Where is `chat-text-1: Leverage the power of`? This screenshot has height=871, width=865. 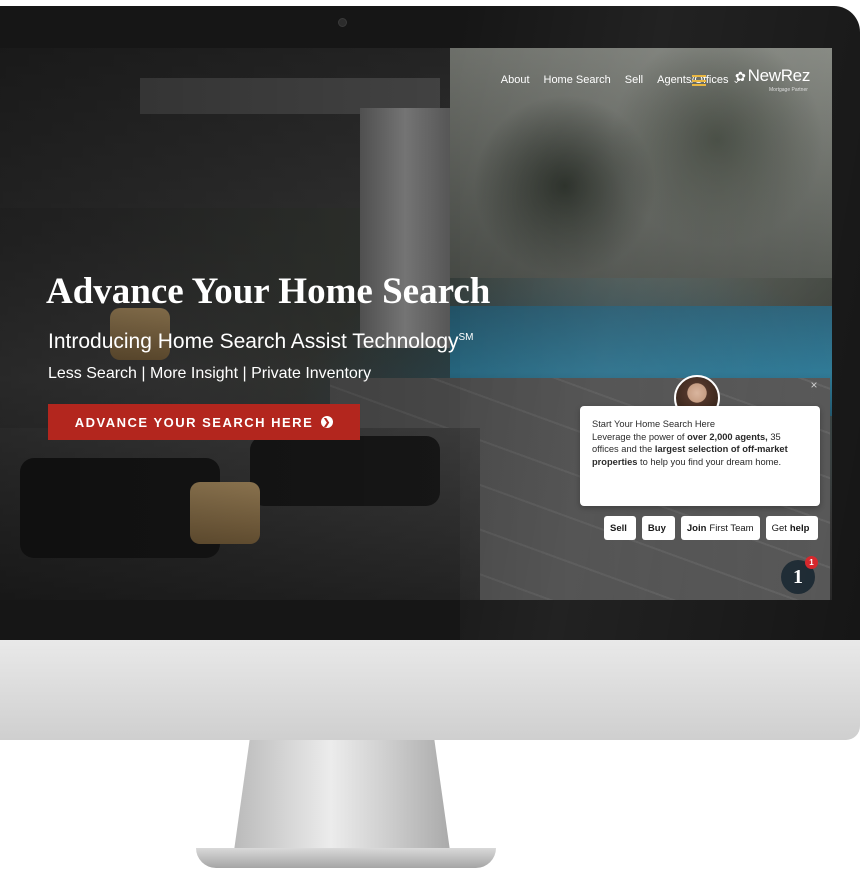
chat-text-1: Leverage the power of is located at coordinates (640, 436).